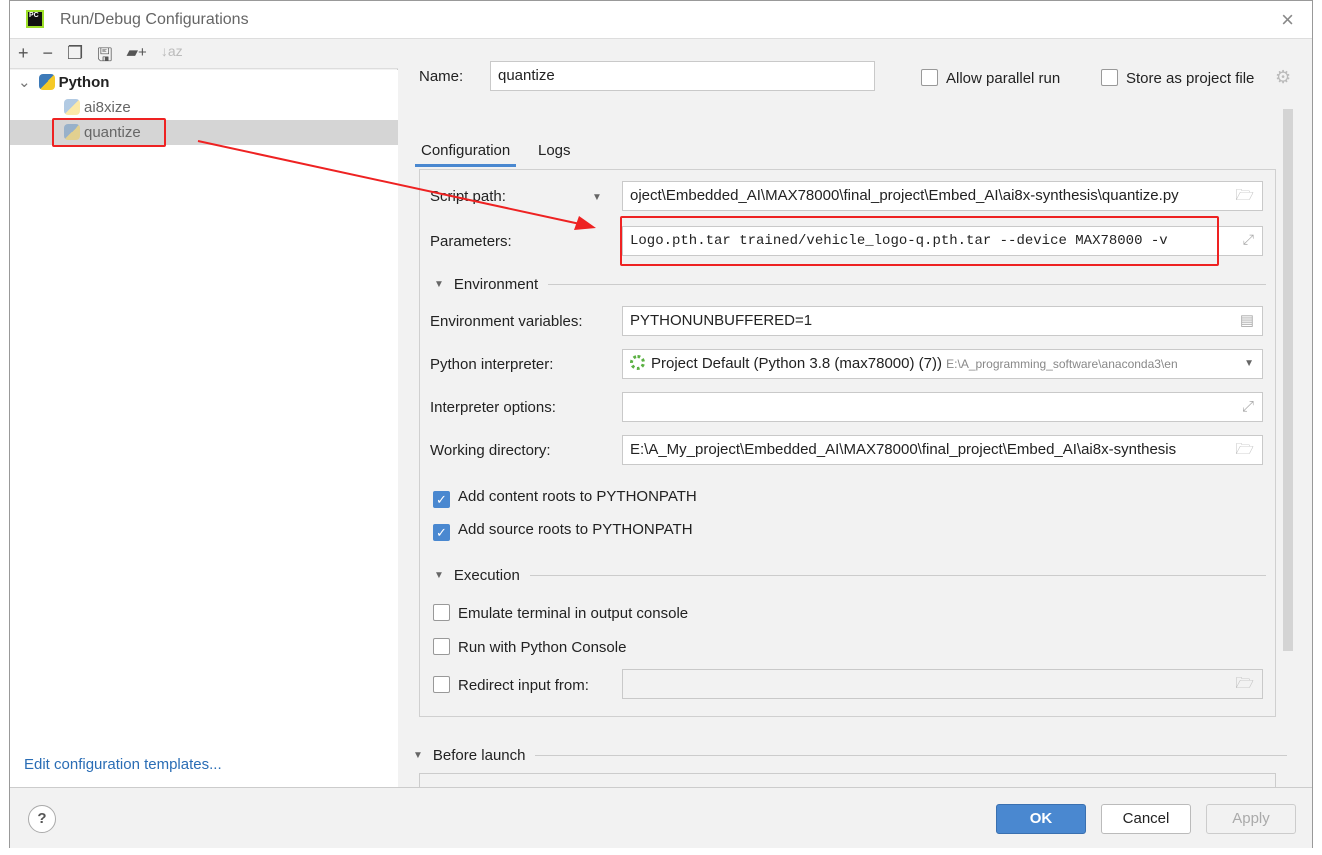  Describe the element at coordinates (396, 185) in the screenshot. I see `annotation-arrow` at that location.